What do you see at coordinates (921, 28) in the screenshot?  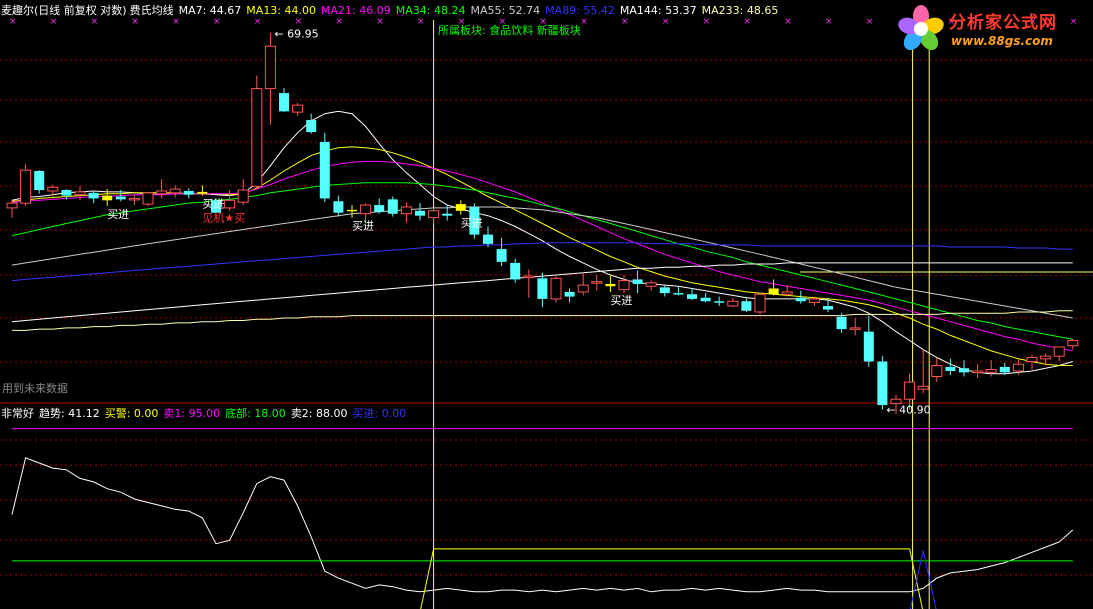 I see `flower-icon` at bounding box center [921, 28].